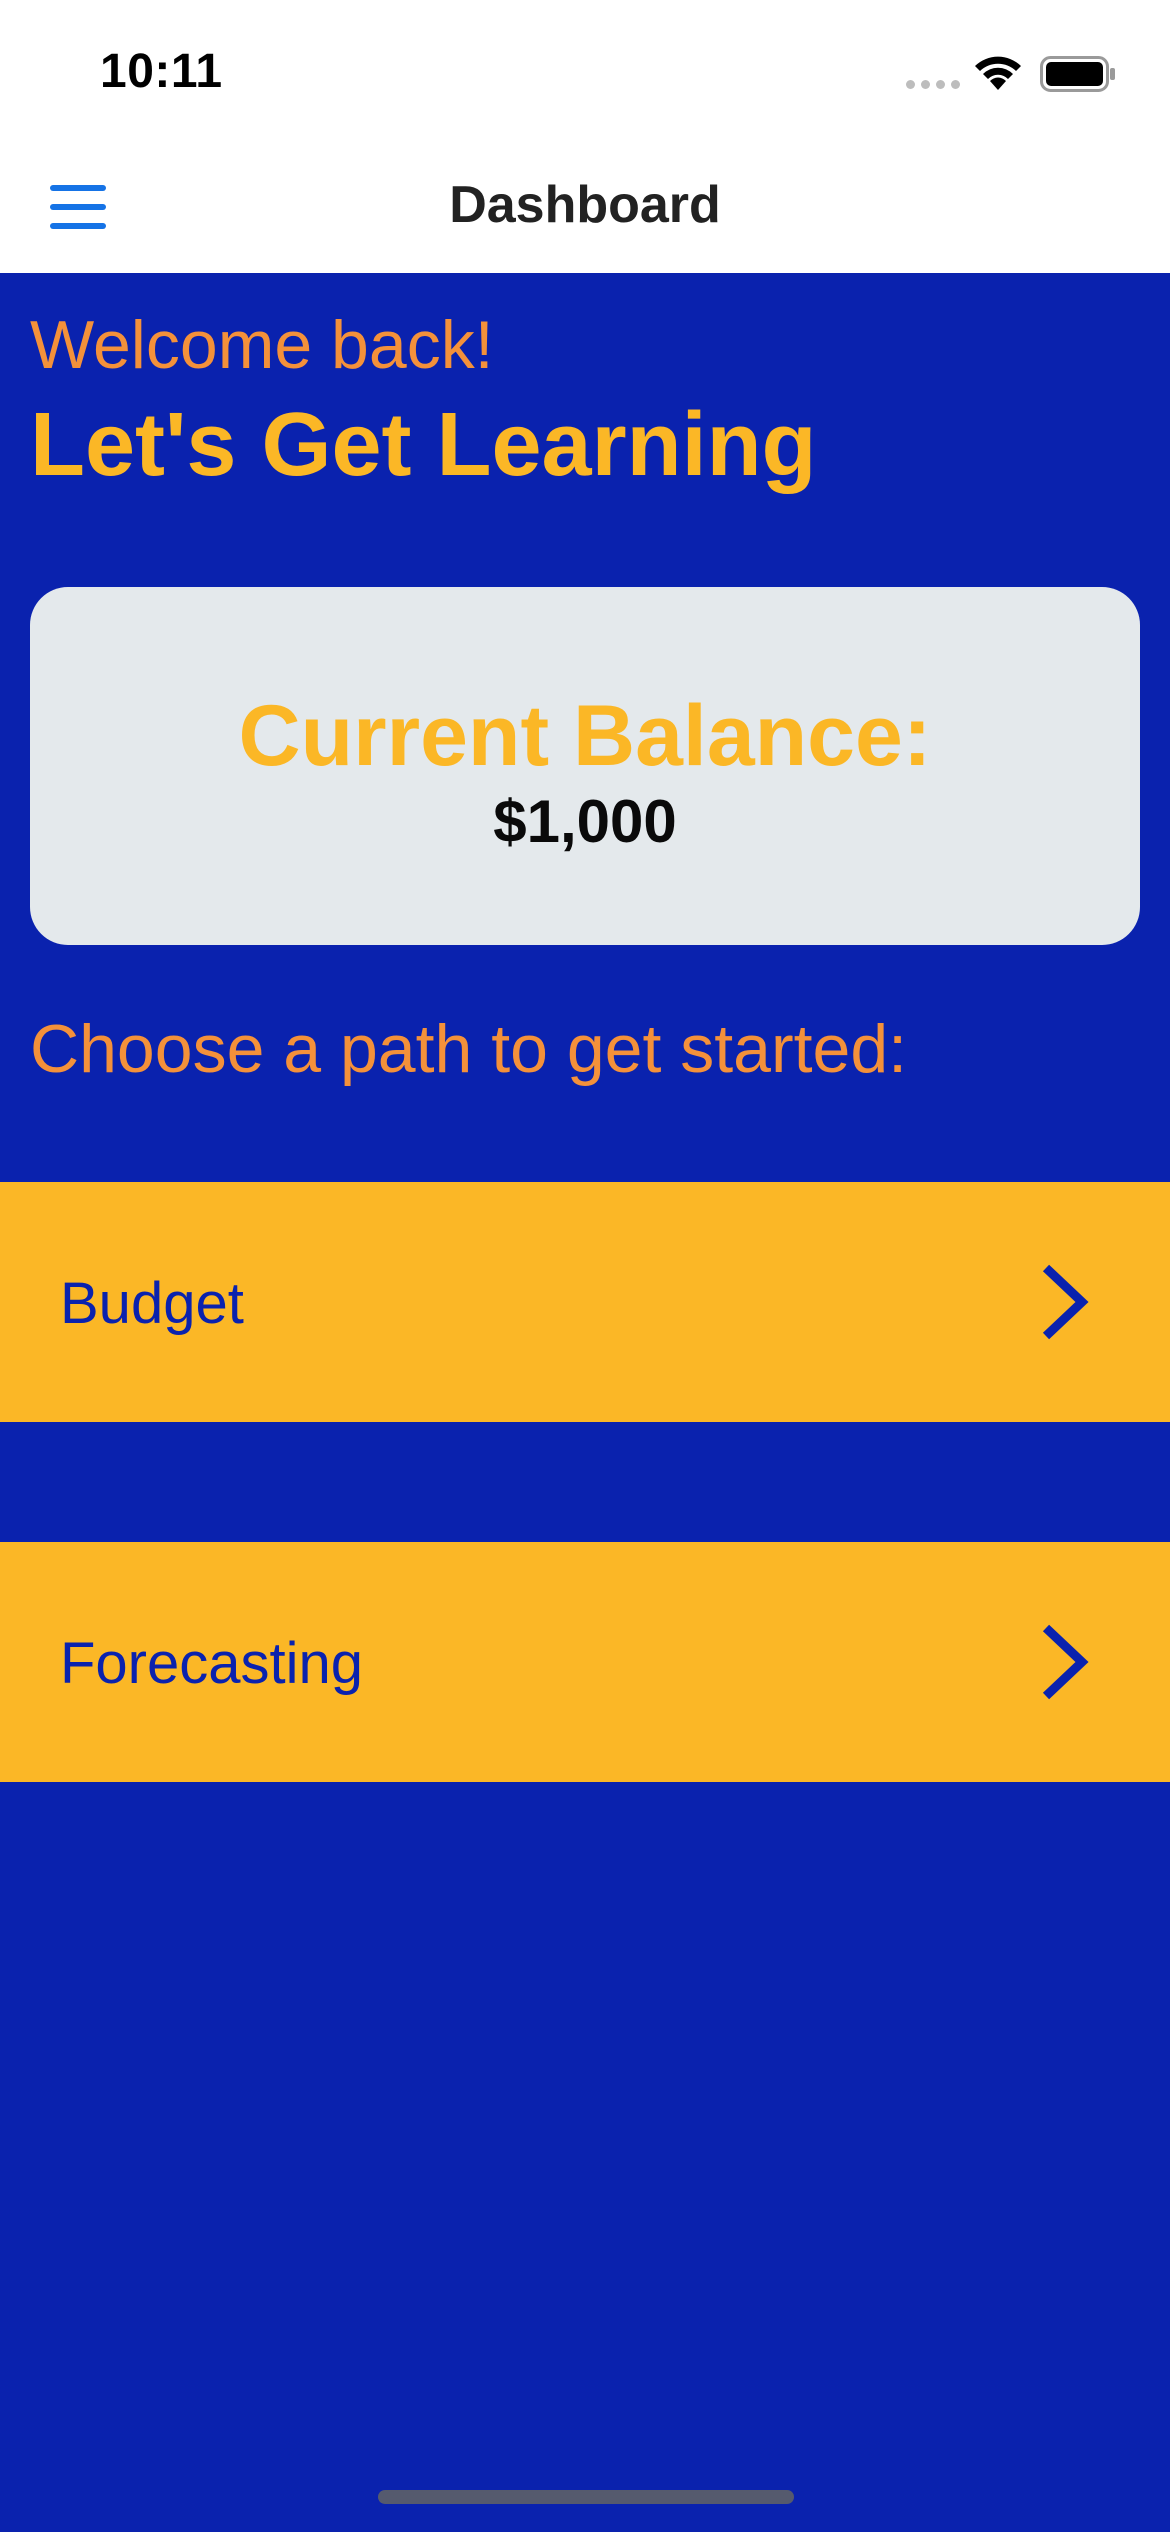 The height and width of the screenshot is (2532, 1170). Describe the element at coordinates (586, 2497) in the screenshot. I see `home-indicator` at that location.